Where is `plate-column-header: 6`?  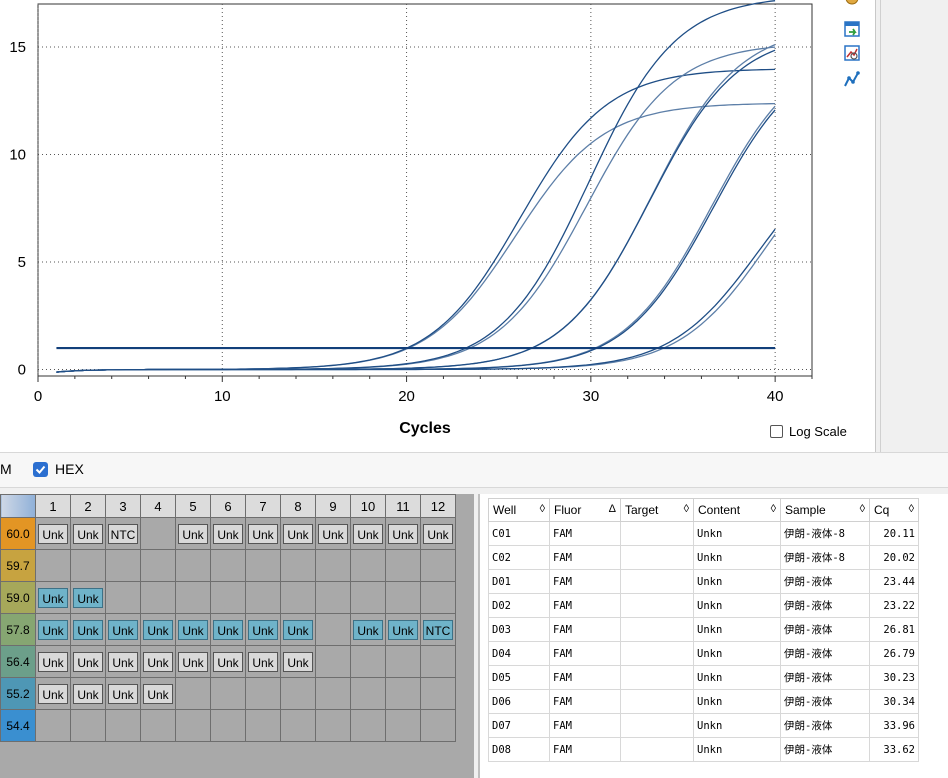 plate-column-header: 6 is located at coordinates (228, 506).